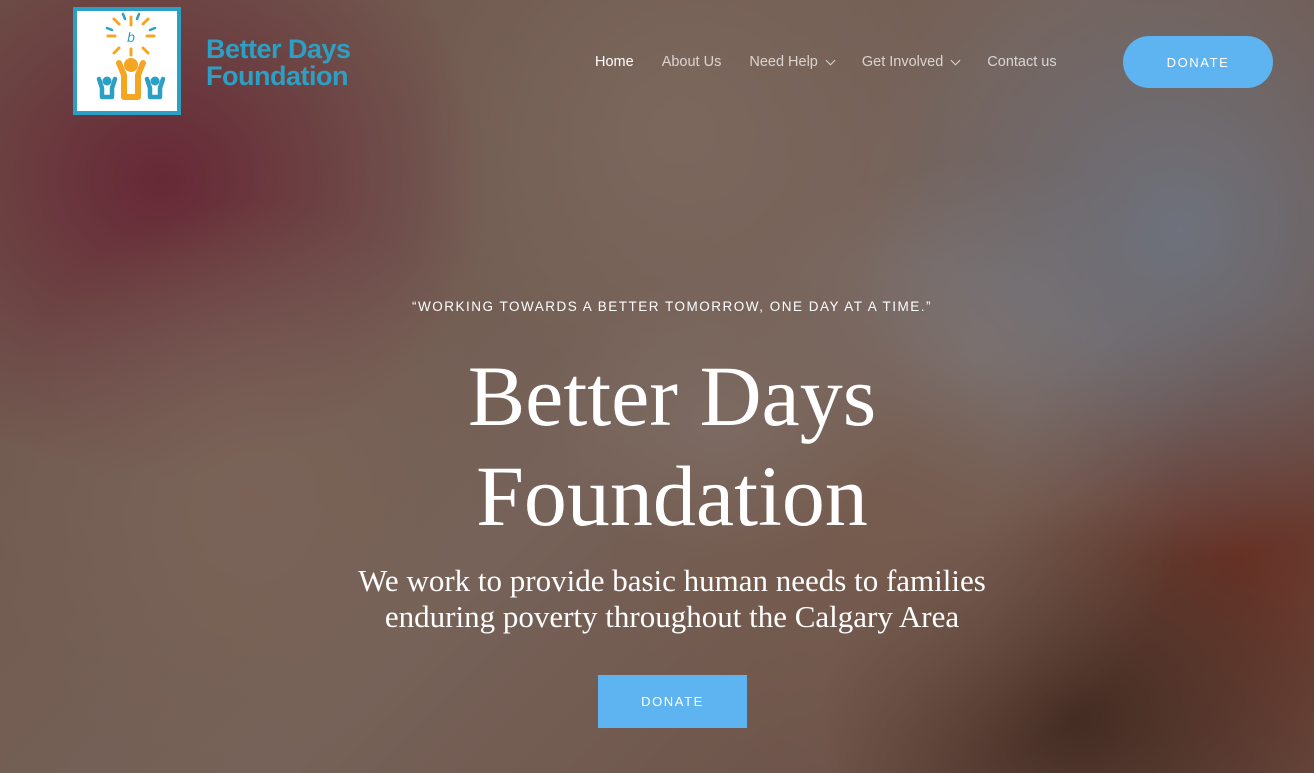 The height and width of the screenshot is (773, 1314). I want to click on nav-item-label: Home, so click(614, 62).